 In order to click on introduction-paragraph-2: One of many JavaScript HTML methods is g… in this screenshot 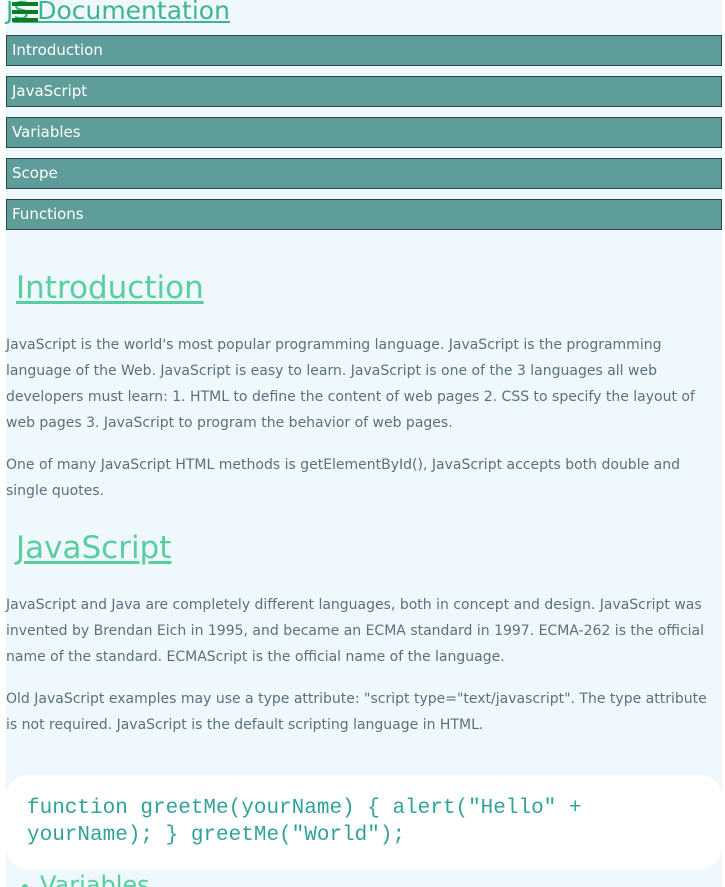, I will do `click(343, 478)`.